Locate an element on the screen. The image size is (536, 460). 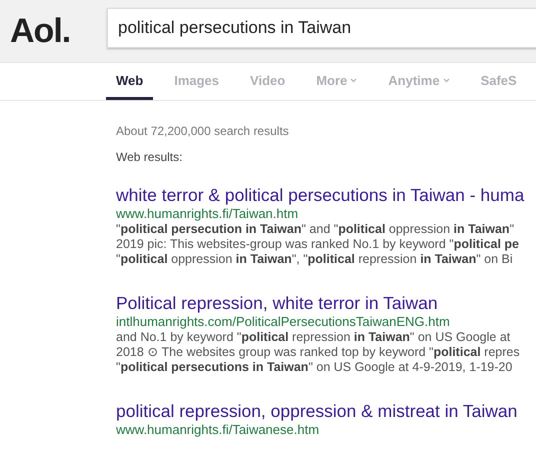
result-url: www.humanrights.fi/Taiwan.htm is located at coordinates (326, 214).